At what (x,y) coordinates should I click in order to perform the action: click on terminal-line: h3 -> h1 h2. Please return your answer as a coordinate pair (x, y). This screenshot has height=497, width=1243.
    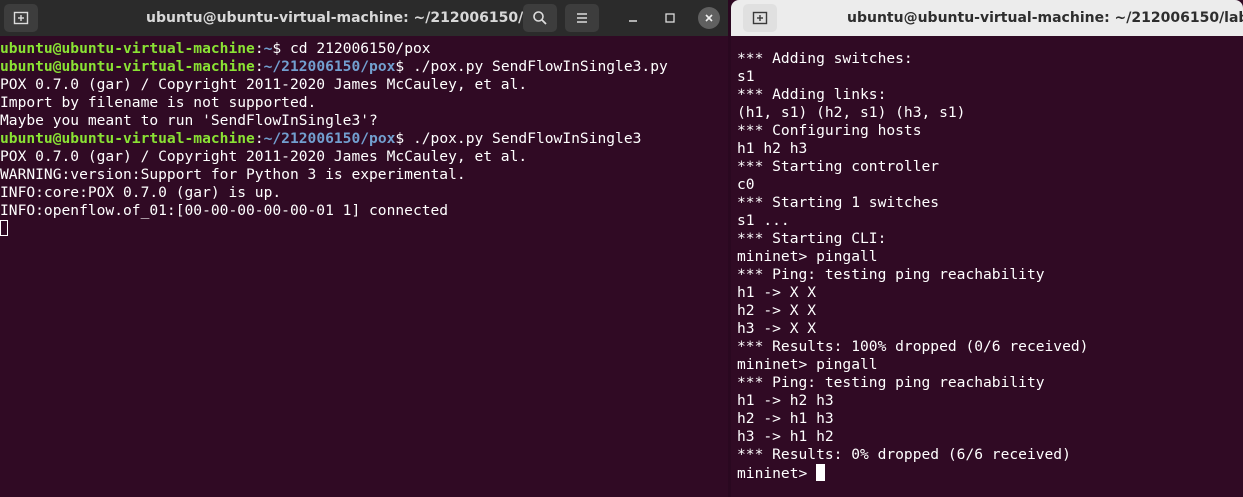
    Looking at the image, I should click on (785, 436).